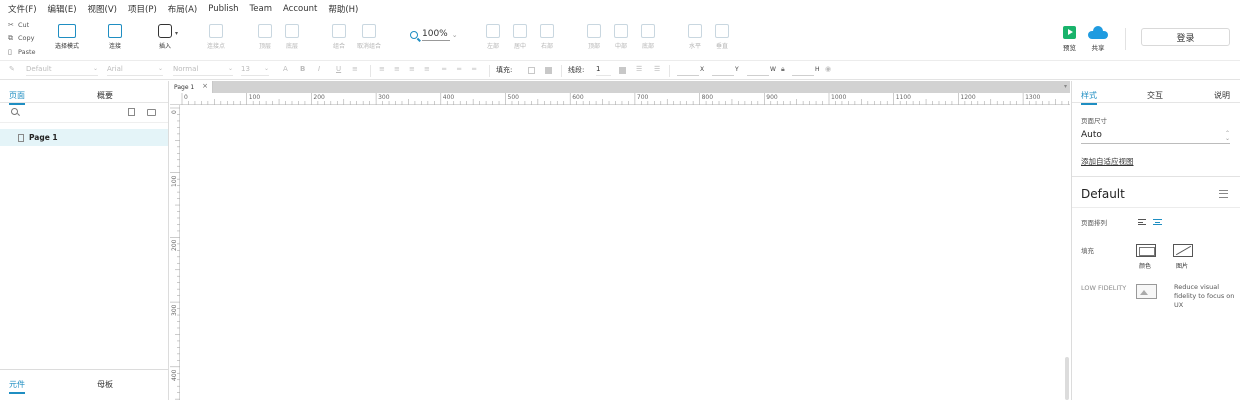  I want to click on bottom-layer-button: 底层, so click(292, 37).